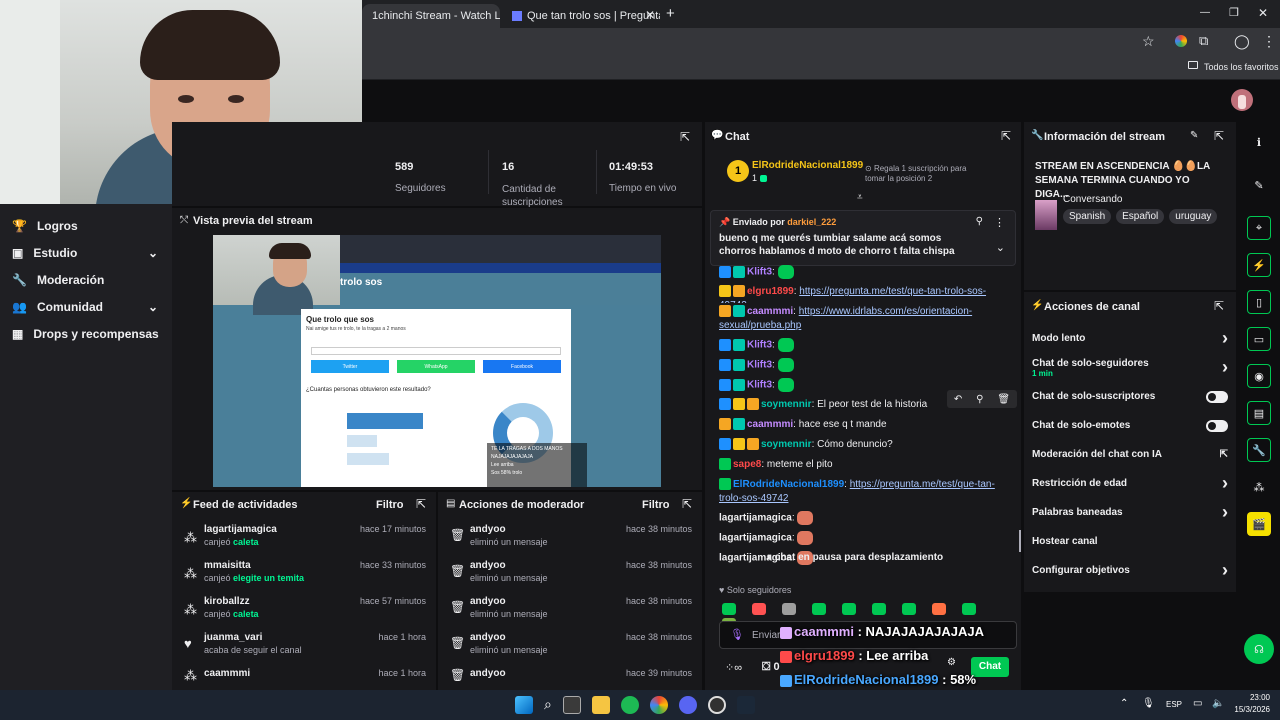 The image size is (1280, 720). Describe the element at coordinates (1259, 376) in the screenshot. I see `broadcast-icon: ◉` at that location.